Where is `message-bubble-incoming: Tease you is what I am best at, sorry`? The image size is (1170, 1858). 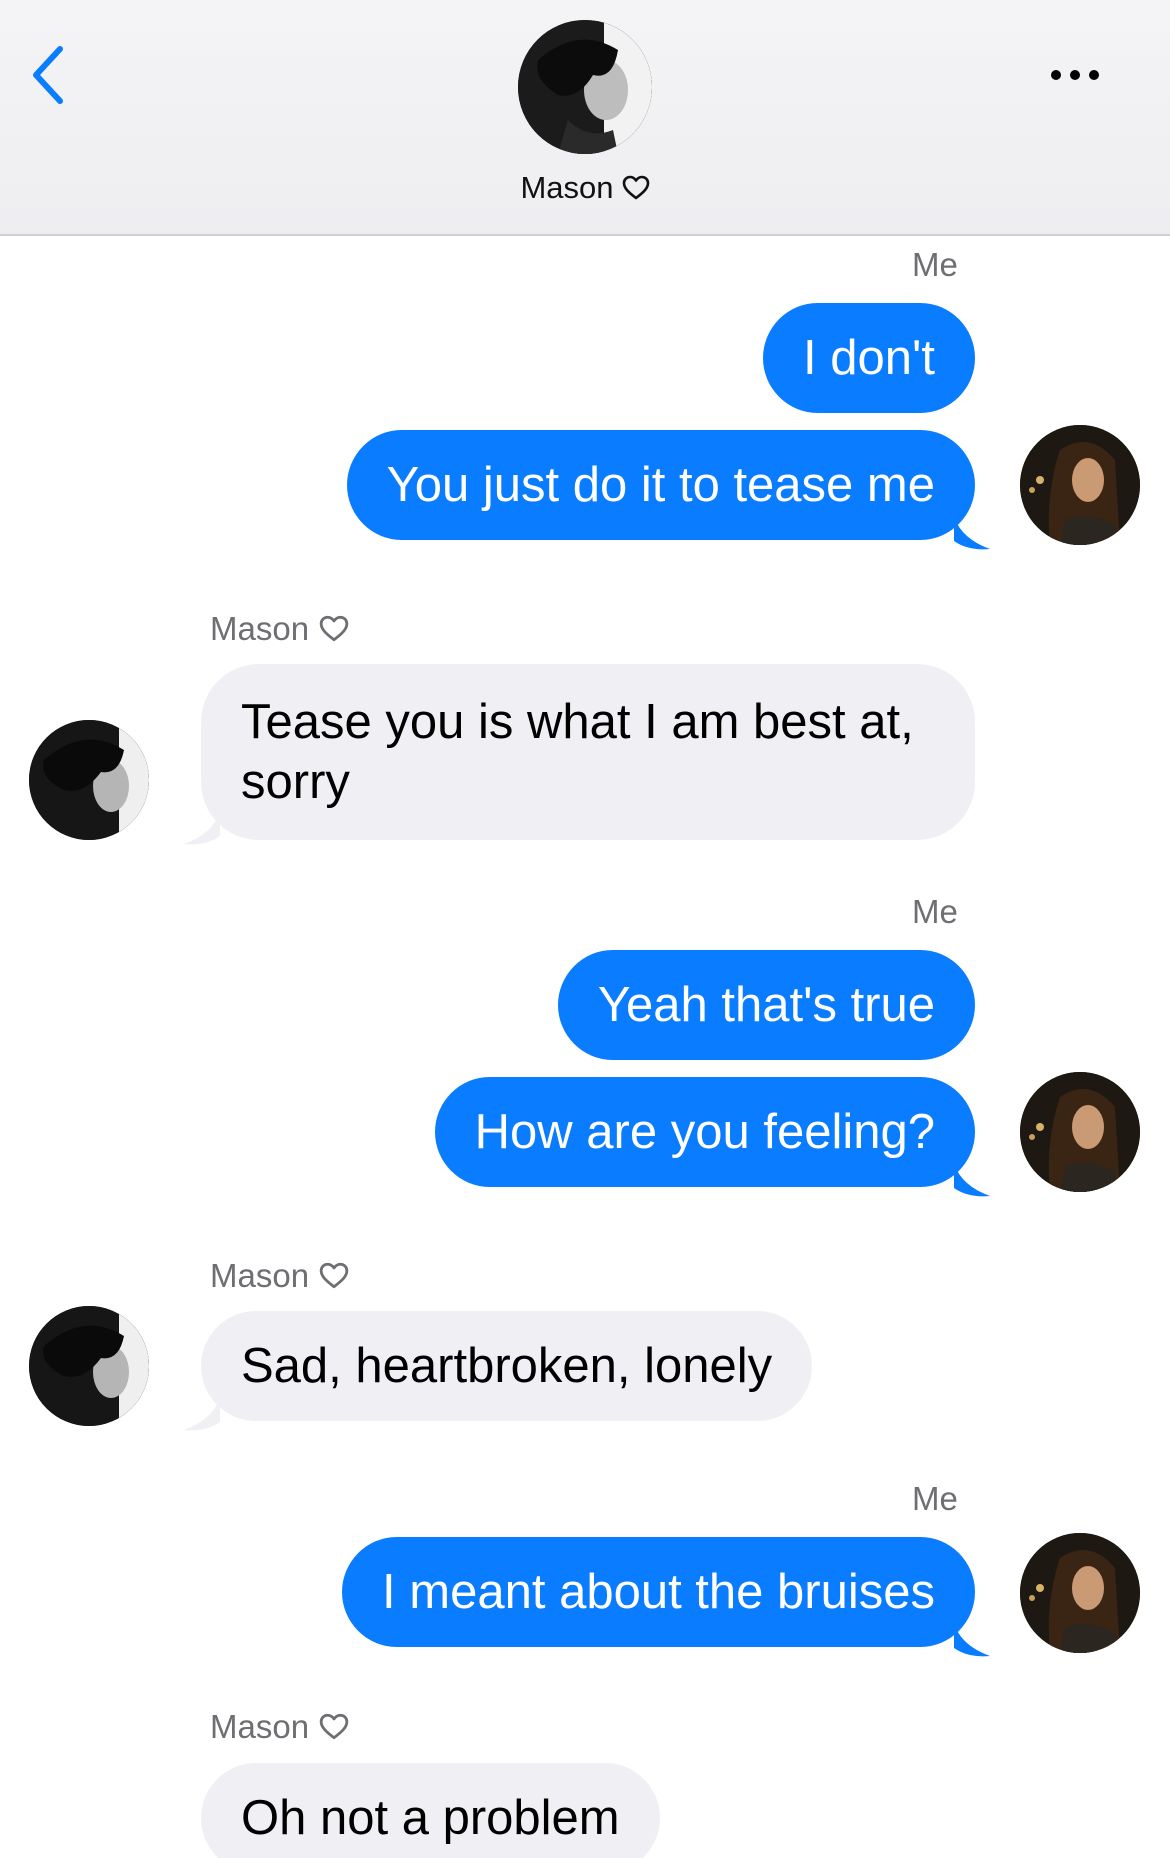 message-bubble-incoming: Tease you is what I am best at, sorry is located at coordinates (588, 752).